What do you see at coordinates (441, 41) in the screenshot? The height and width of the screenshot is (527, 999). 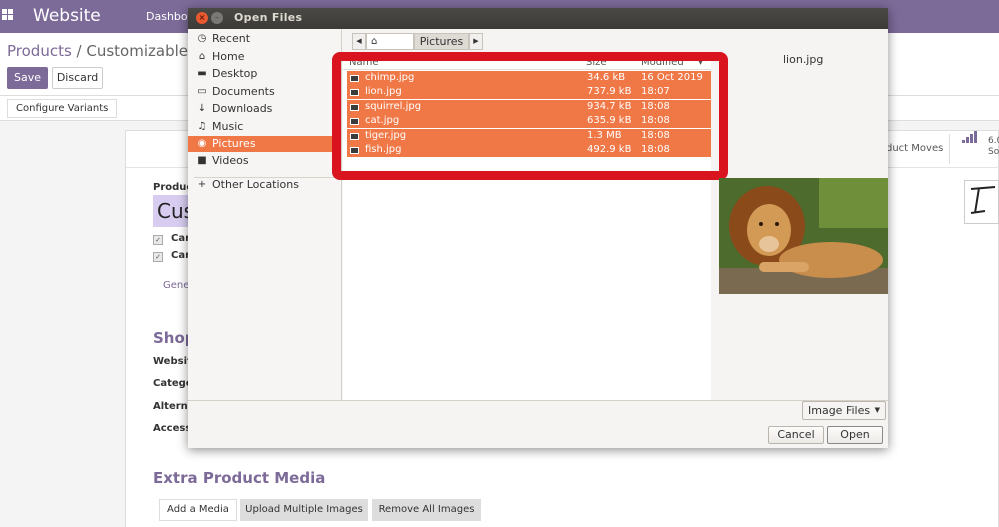 I see `path-pictures-button: Pictures` at bounding box center [441, 41].